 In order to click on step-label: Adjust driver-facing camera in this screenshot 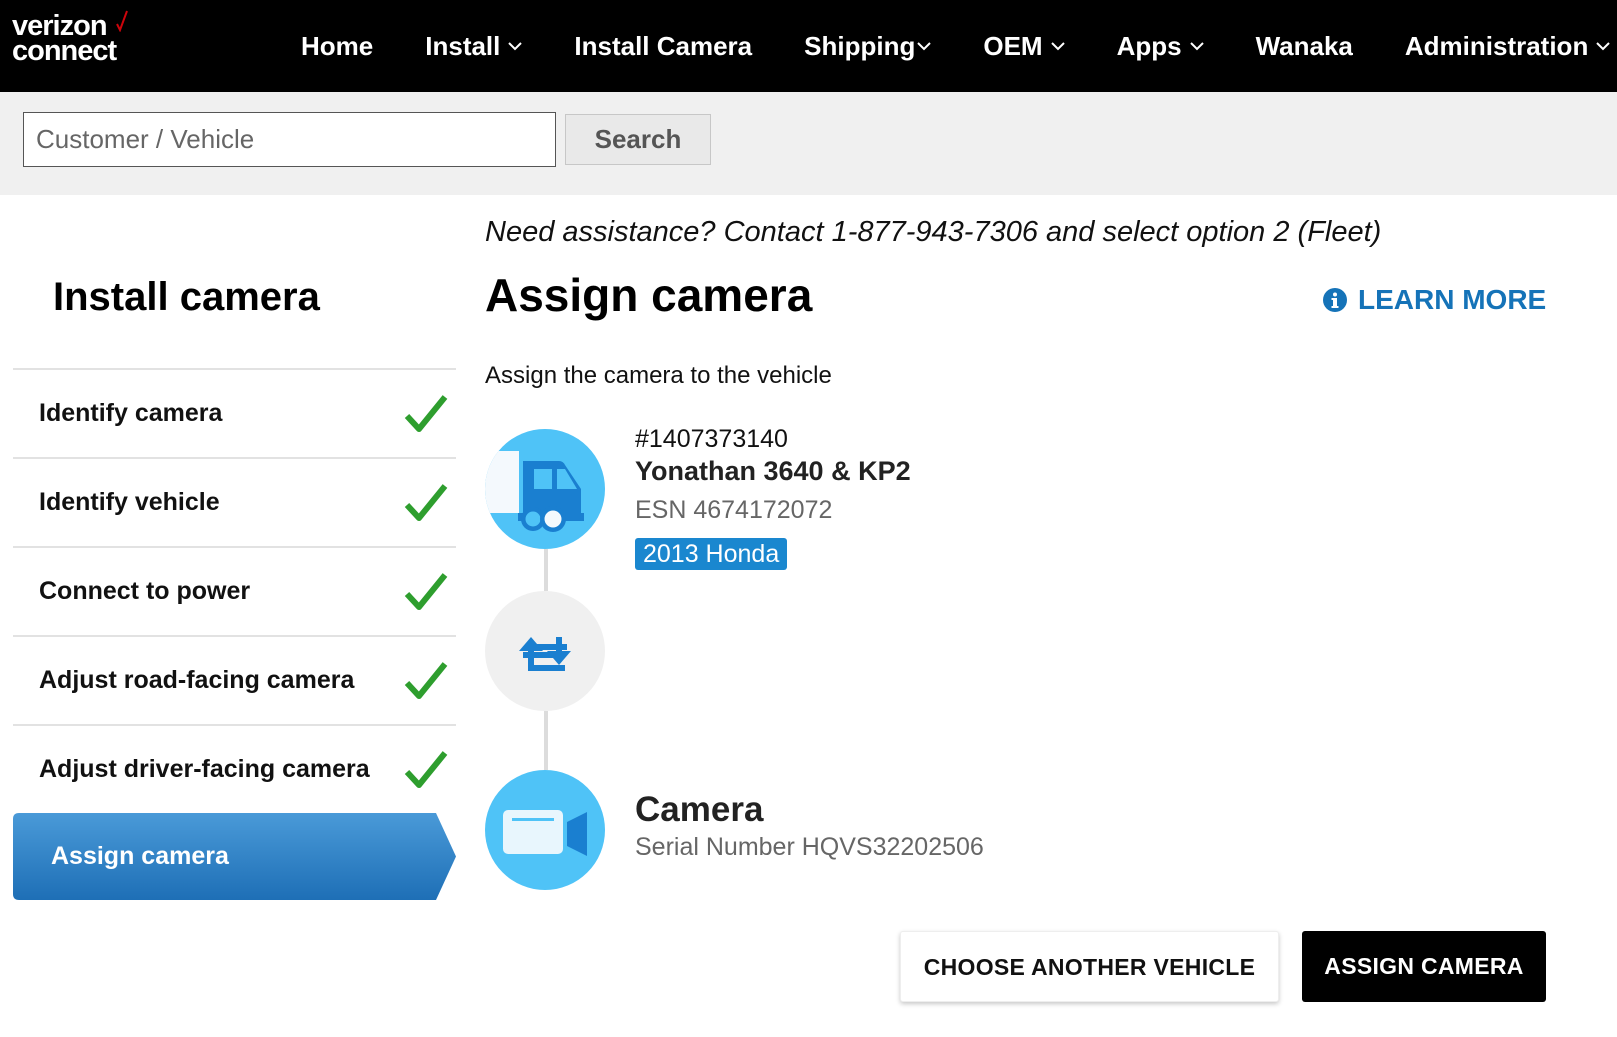, I will do `click(204, 769)`.